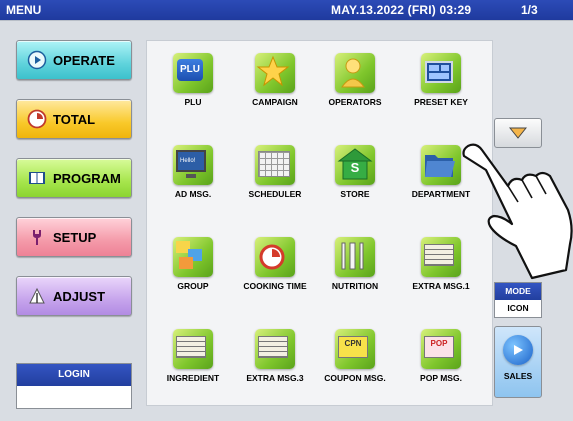 The height and width of the screenshot is (421, 573). I want to click on tile-cooking-time: COOKING TIME, so click(275, 264).